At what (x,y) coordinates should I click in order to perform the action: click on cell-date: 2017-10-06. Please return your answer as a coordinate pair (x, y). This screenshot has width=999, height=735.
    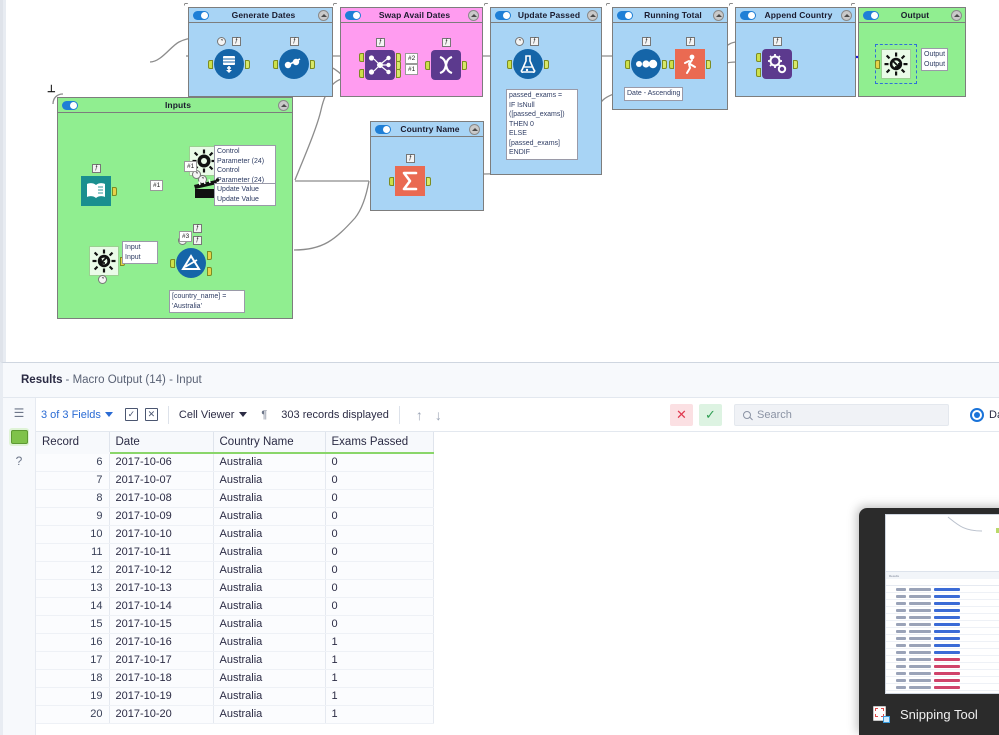
    Looking at the image, I should click on (161, 462).